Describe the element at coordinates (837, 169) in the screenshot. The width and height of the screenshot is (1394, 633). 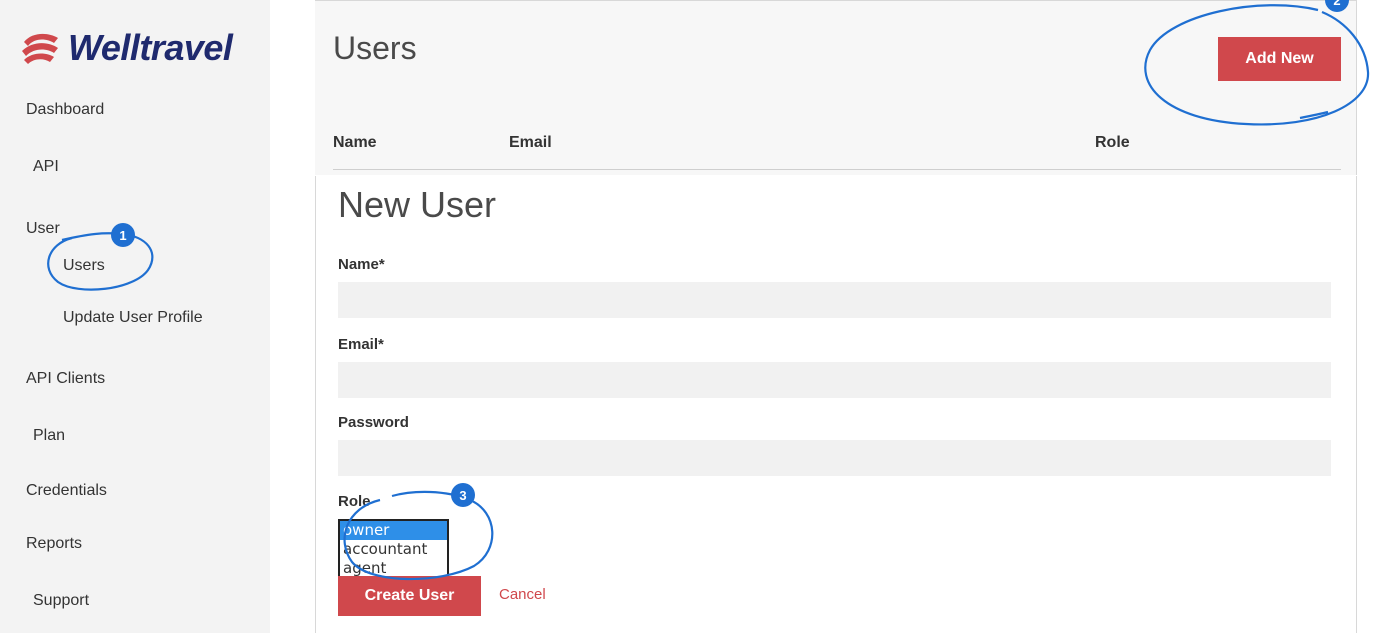
I see `table-header-divider` at that location.